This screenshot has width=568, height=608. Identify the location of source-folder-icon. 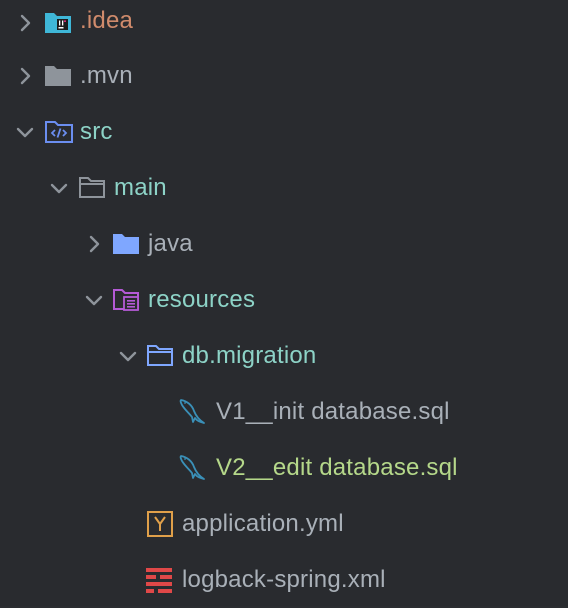
(58, 131).